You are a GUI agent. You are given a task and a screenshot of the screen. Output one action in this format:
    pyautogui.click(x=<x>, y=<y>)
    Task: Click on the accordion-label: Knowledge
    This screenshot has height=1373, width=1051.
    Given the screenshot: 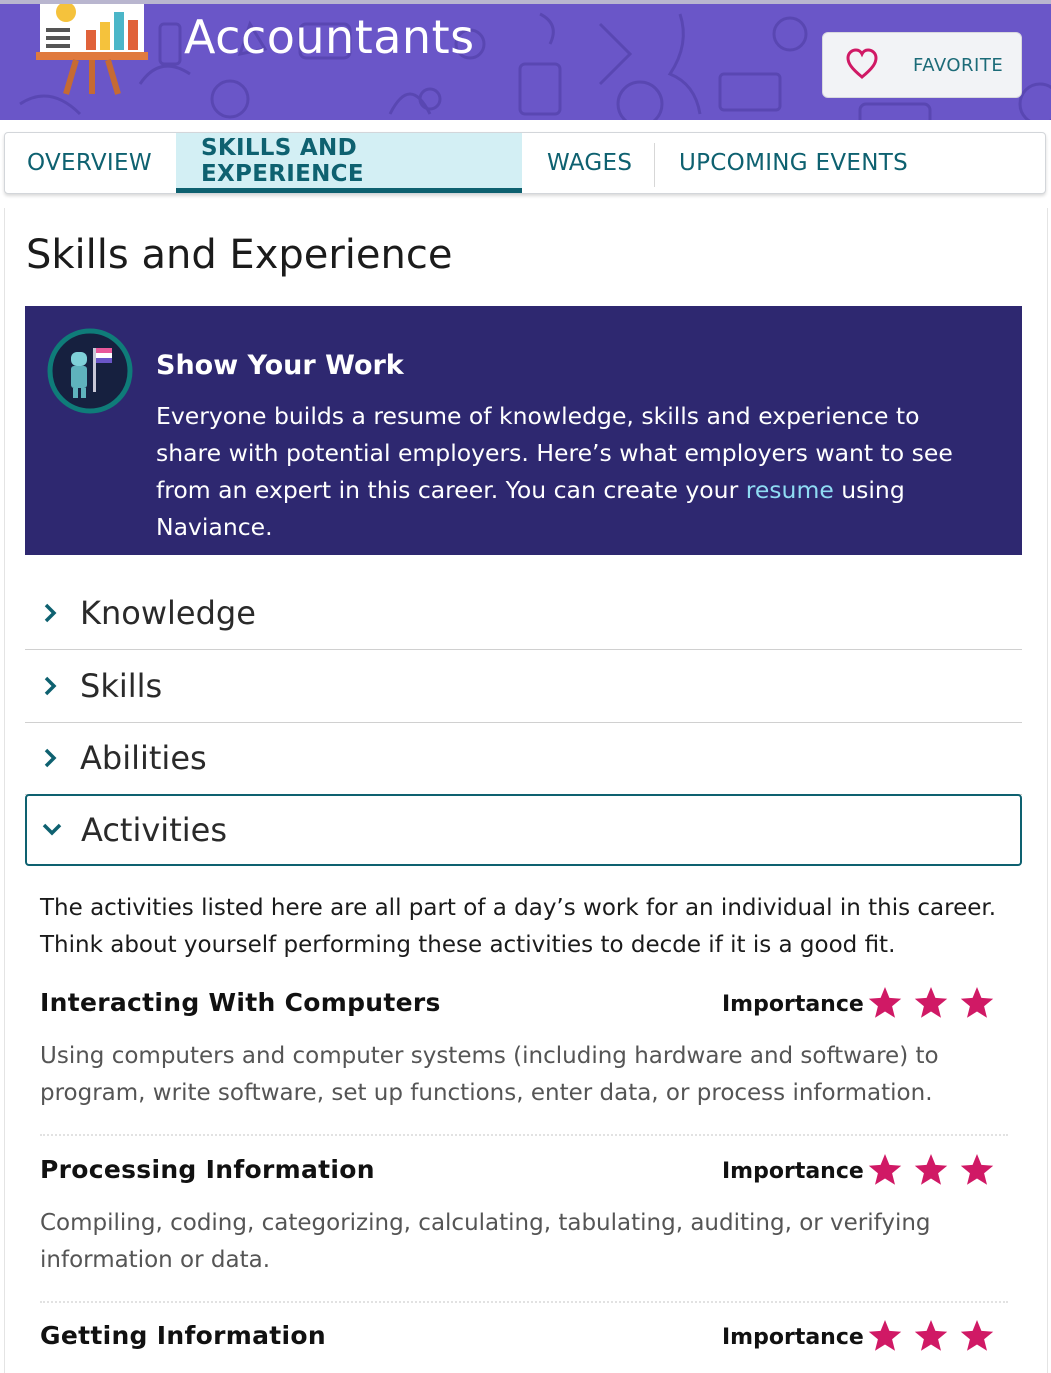 What is the action you would take?
    pyautogui.click(x=168, y=613)
    